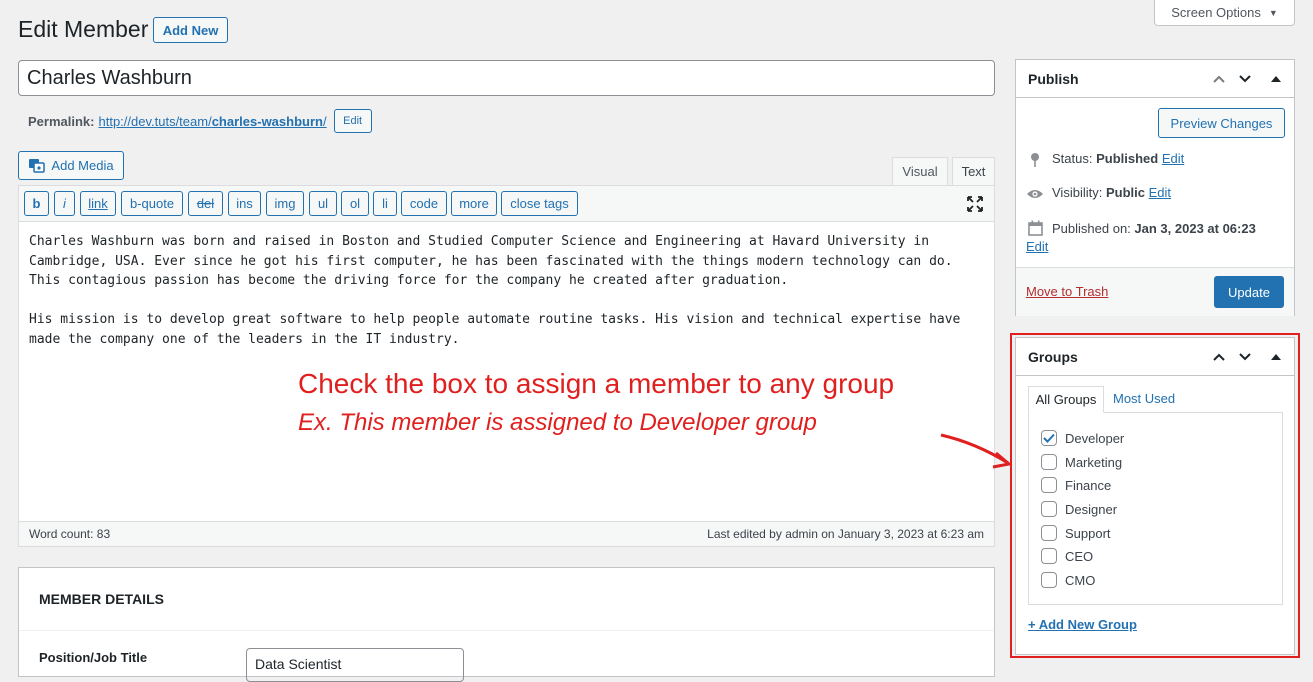  I want to click on publish-title: Publish, so click(1053, 79).